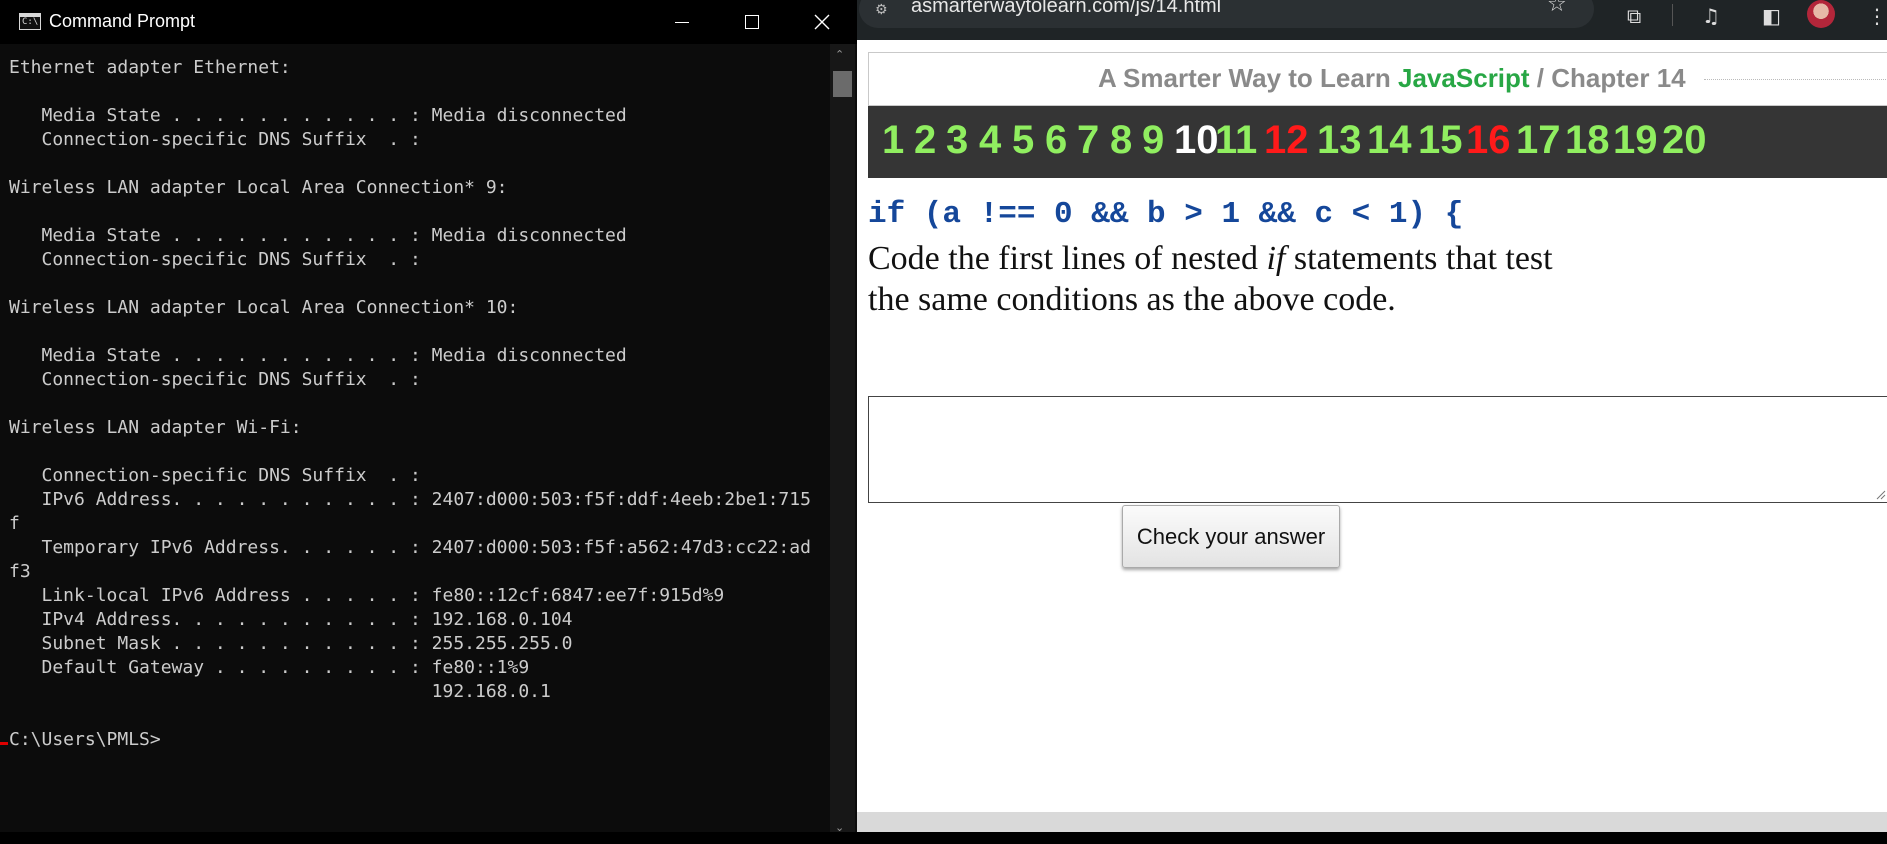 This screenshot has height=844, width=1887. What do you see at coordinates (1056, 140) in the screenshot?
I see `chapter-link-6: 6` at bounding box center [1056, 140].